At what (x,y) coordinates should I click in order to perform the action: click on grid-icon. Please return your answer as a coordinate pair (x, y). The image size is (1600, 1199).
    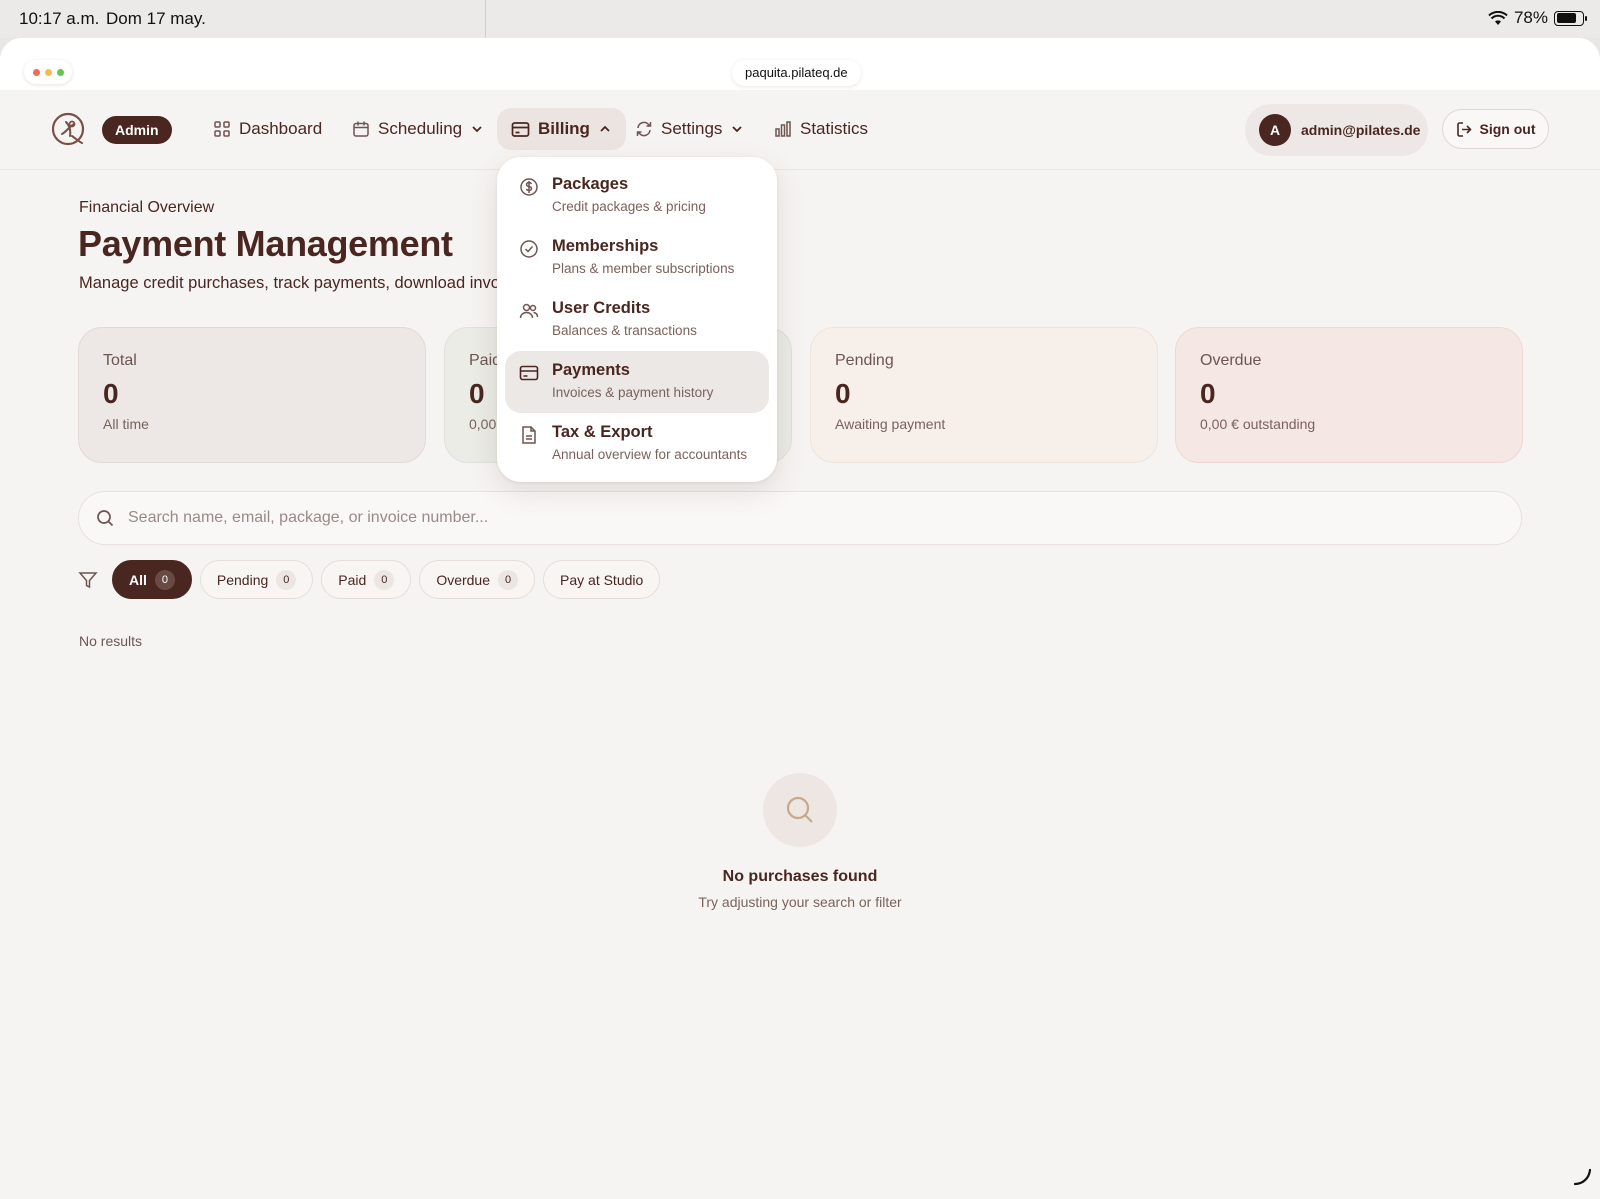
    Looking at the image, I should click on (222, 129).